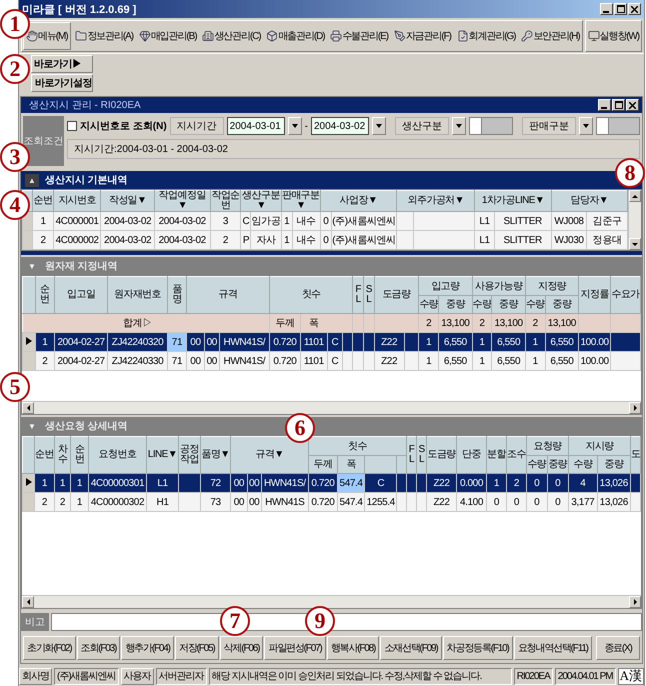  I want to click on function-button: 삭제(F06), so click(242, 648).